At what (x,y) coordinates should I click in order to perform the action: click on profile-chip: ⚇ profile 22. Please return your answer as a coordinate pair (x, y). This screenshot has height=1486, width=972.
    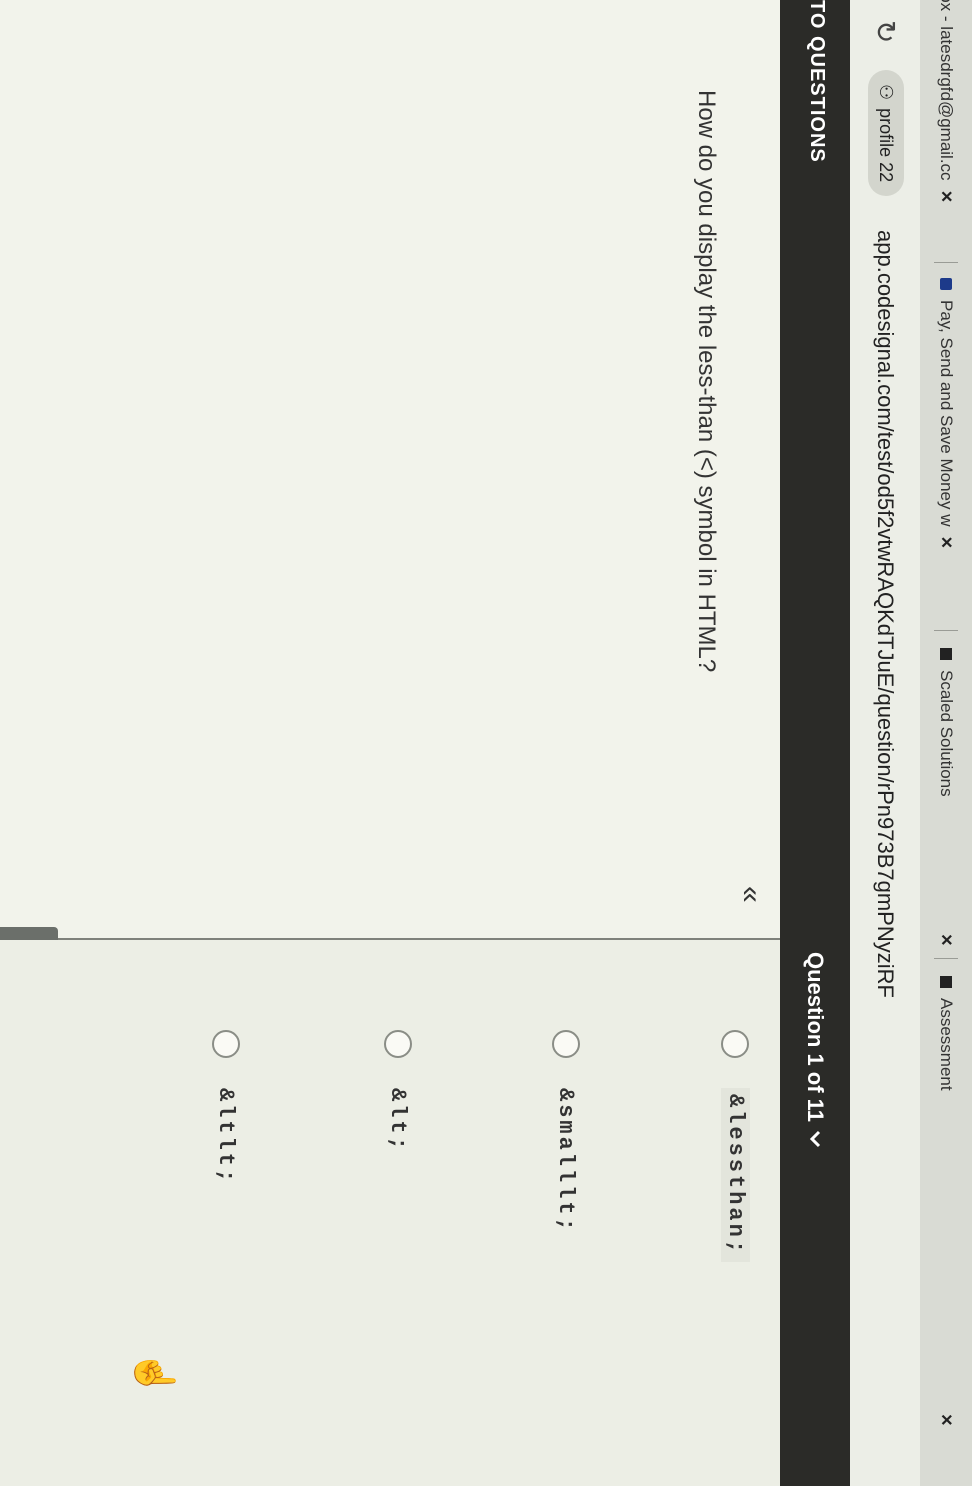
    Looking at the image, I should click on (886, 133).